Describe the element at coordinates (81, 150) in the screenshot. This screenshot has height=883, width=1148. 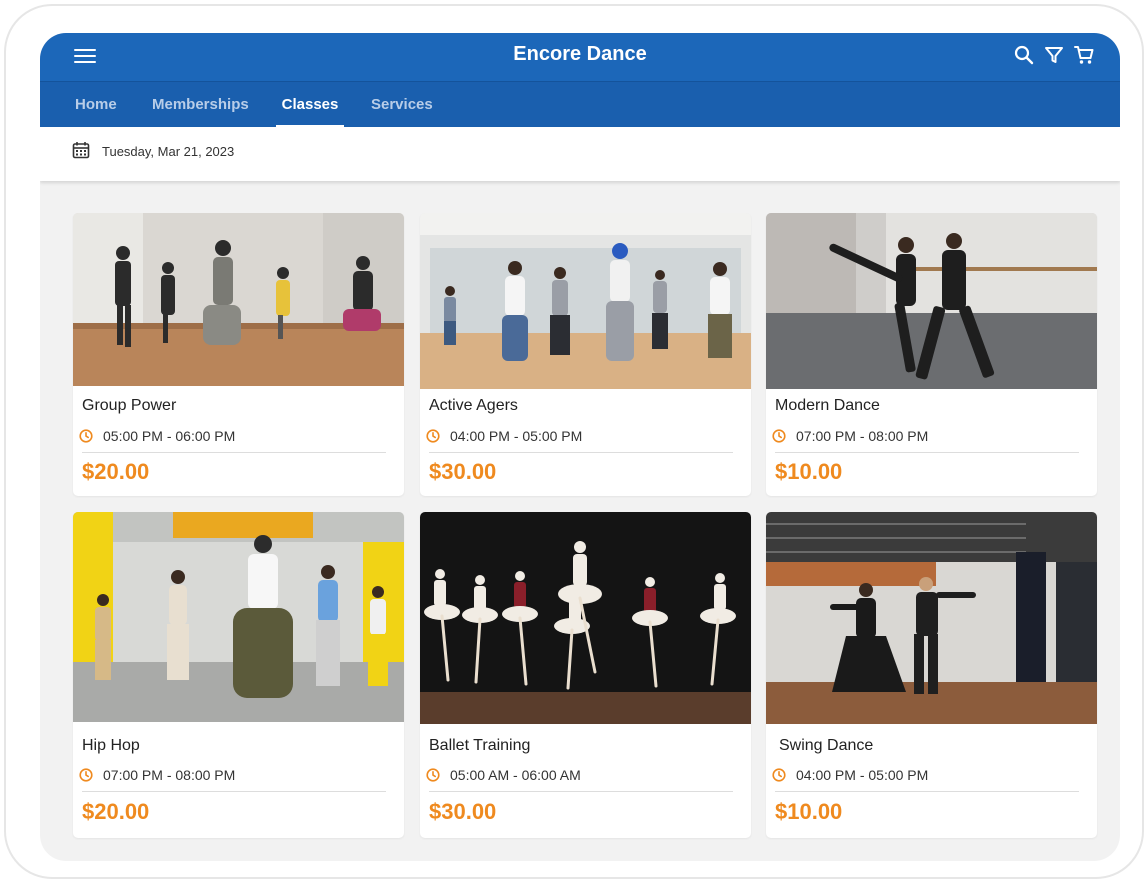
I see `calendar-icon` at that location.